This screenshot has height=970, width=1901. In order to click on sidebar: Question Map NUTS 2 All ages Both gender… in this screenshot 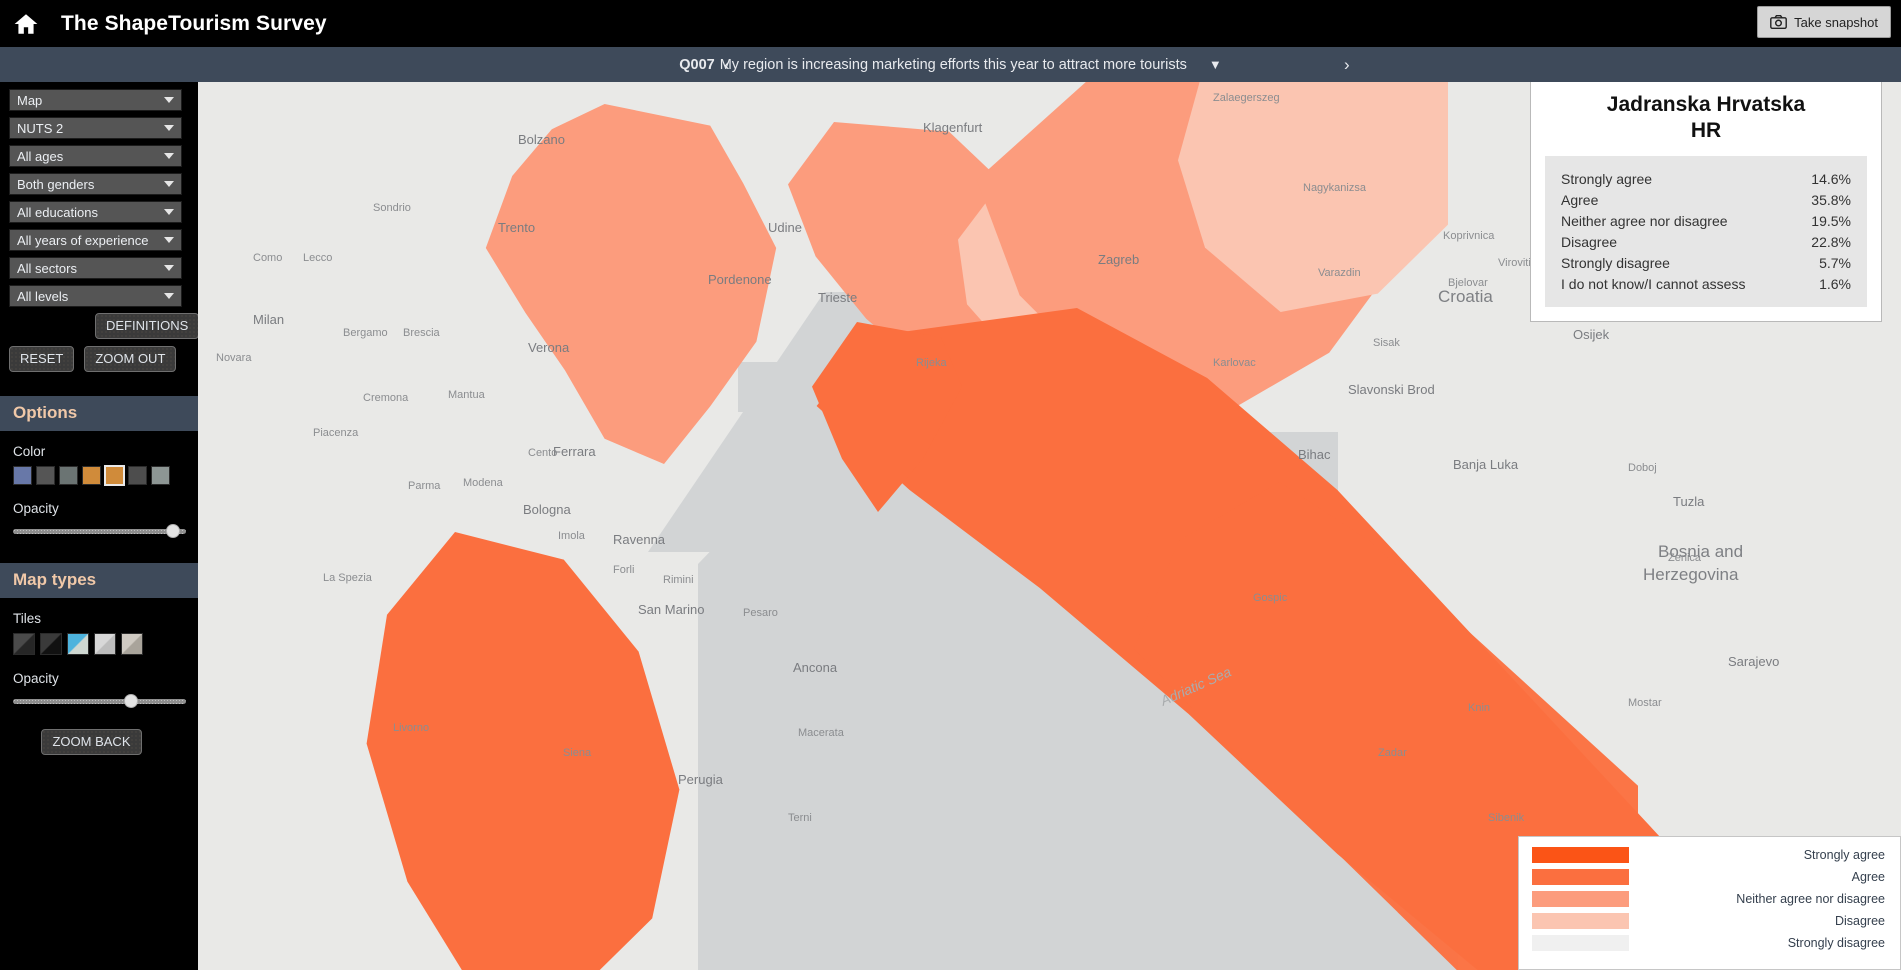, I will do `click(99, 508)`.